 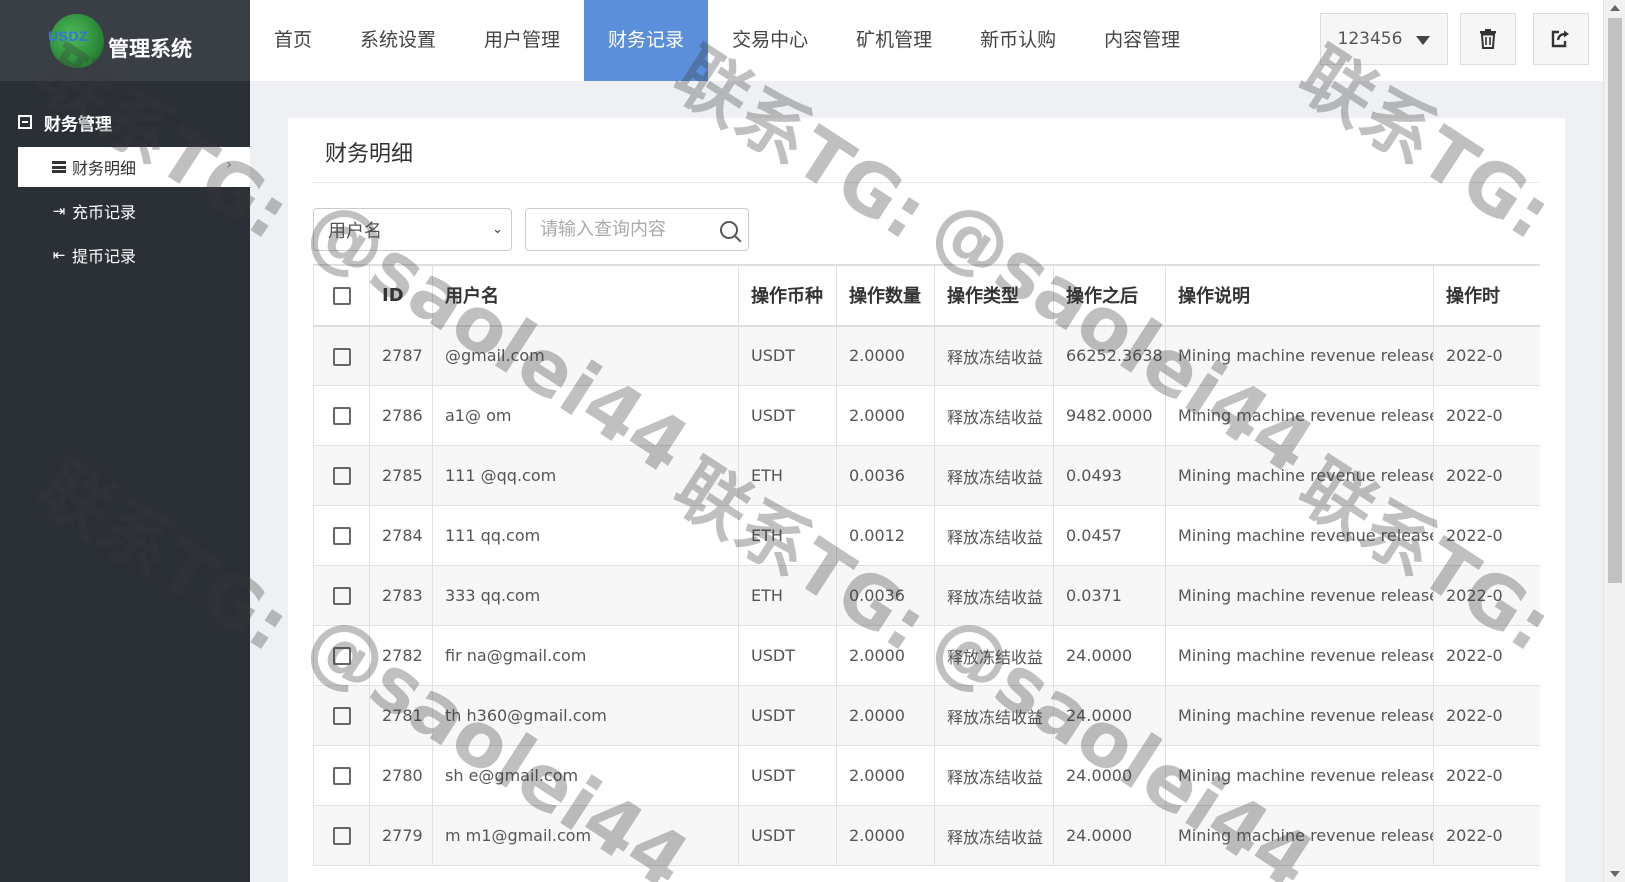 What do you see at coordinates (646, 40) in the screenshot?
I see `nav-finance-records: 财务记录` at bounding box center [646, 40].